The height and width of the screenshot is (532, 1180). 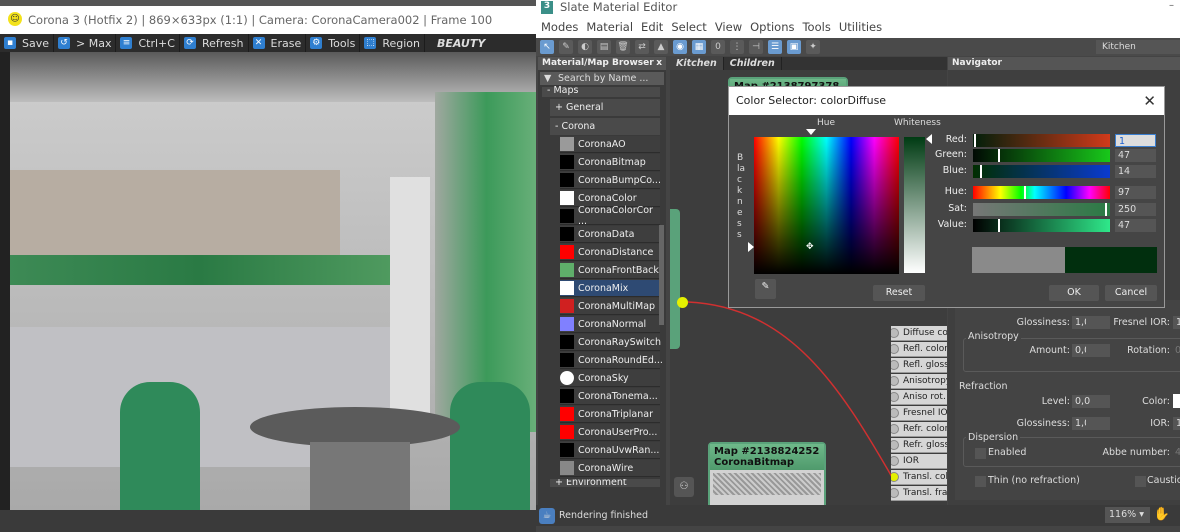 I want to click on select-tool-icon: ↖, so click(x=547, y=47).